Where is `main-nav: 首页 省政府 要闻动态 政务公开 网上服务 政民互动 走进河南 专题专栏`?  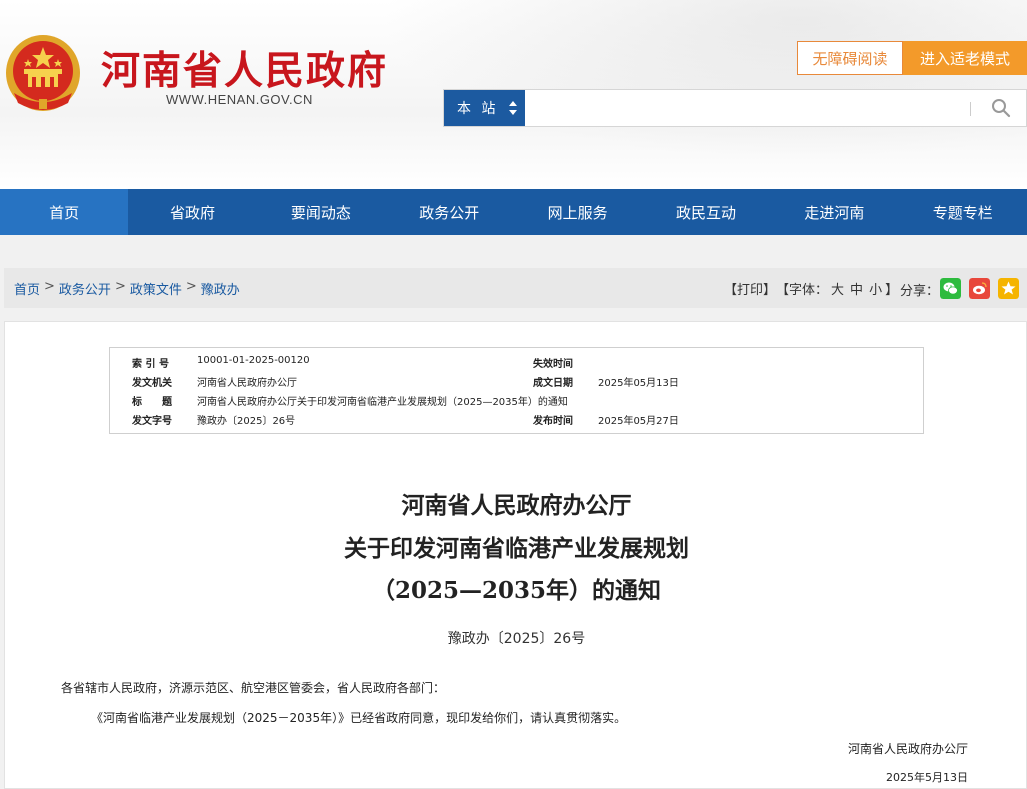
main-nav: 首页 省政府 要闻动态 政务公开 网上服务 政民互动 走进河南 专题专栏 is located at coordinates (513, 212).